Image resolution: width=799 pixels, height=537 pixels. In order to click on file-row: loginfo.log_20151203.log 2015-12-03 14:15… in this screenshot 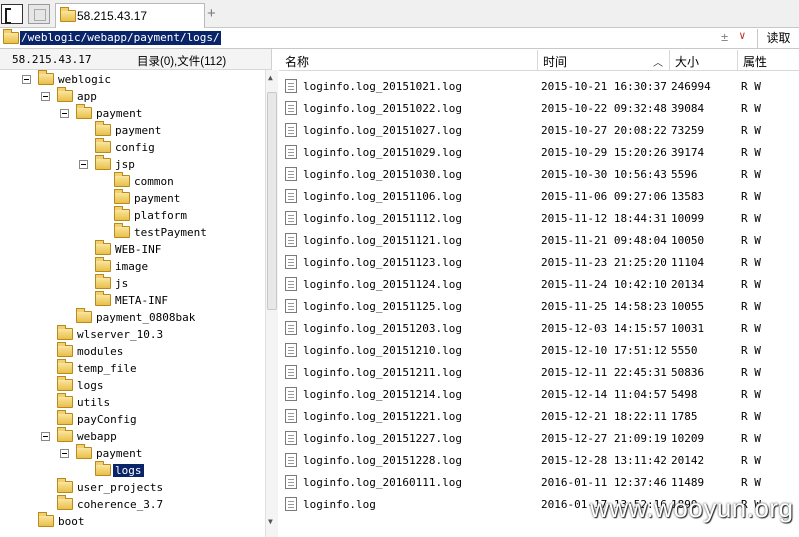, I will do `click(539, 327)`.